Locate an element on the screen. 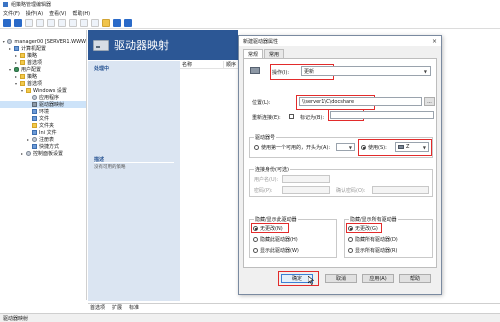 The width and height of the screenshot is (500, 322). chevron-down-icon: ▼ is located at coordinates (350, 147).